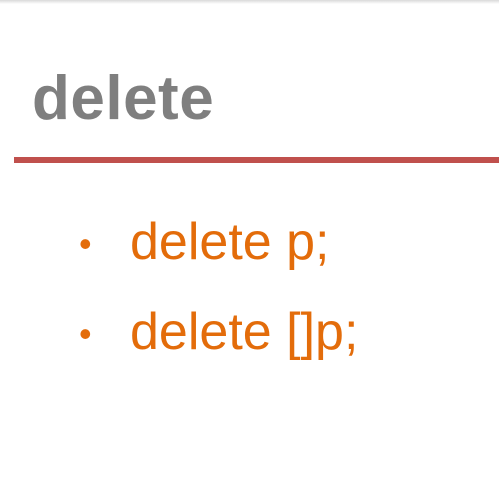 The image size is (499, 494). I want to click on bullet-text: delete p;, so click(230, 242).